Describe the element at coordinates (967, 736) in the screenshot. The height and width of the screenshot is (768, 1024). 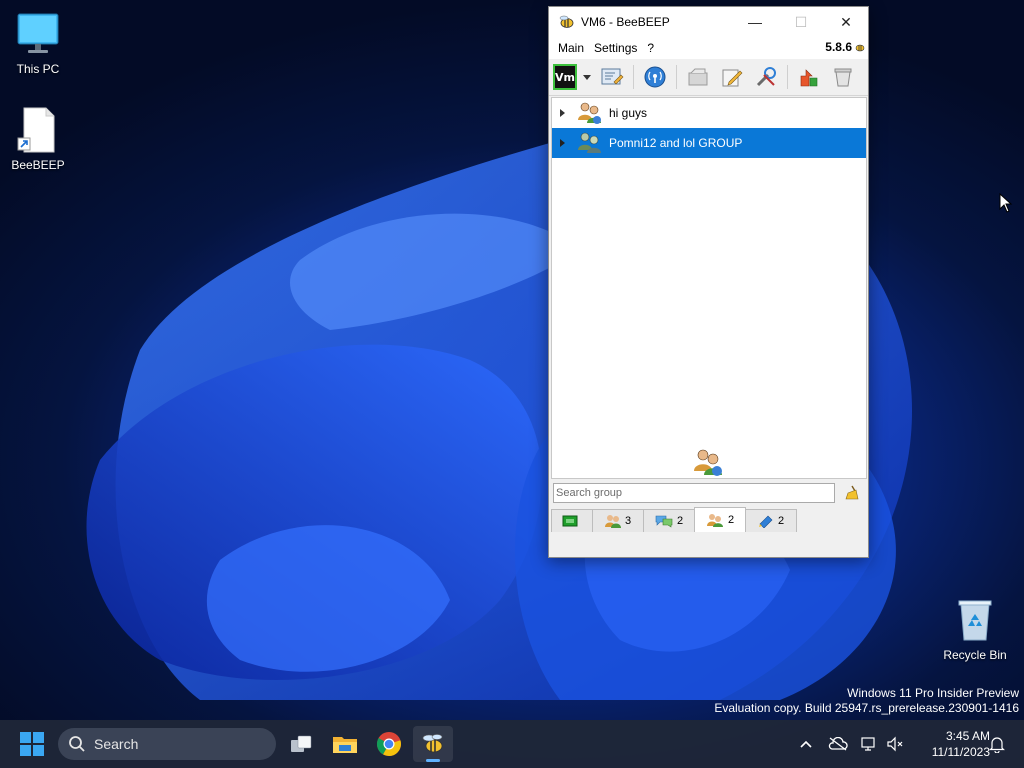
I see `clock-time: 3:45 AM` at that location.